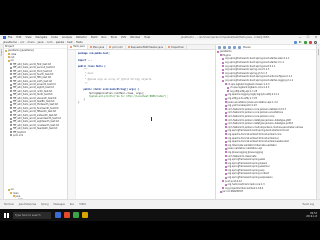 Image resolution: width=320 pixels, height=240 pixels. I want to click on menu-item-build: Build, so click(94, 37).